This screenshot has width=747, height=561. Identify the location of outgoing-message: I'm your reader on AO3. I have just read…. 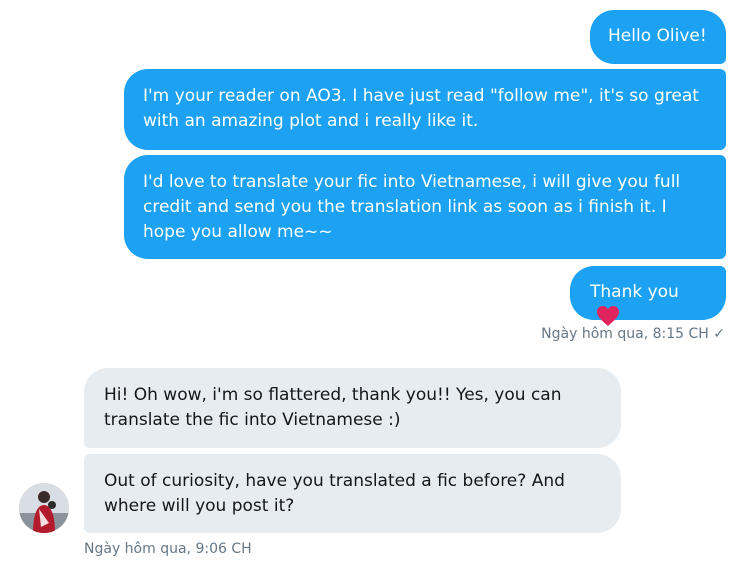
(425, 109).